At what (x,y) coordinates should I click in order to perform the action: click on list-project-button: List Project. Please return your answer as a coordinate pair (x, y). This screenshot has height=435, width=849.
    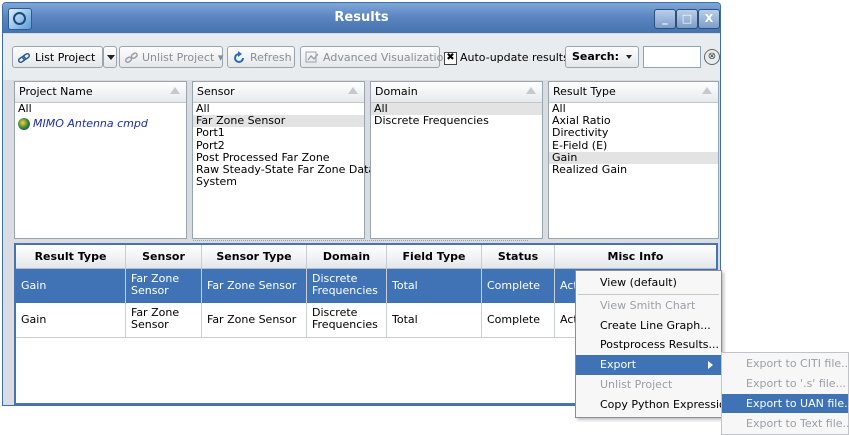
    Looking at the image, I should click on (57, 57).